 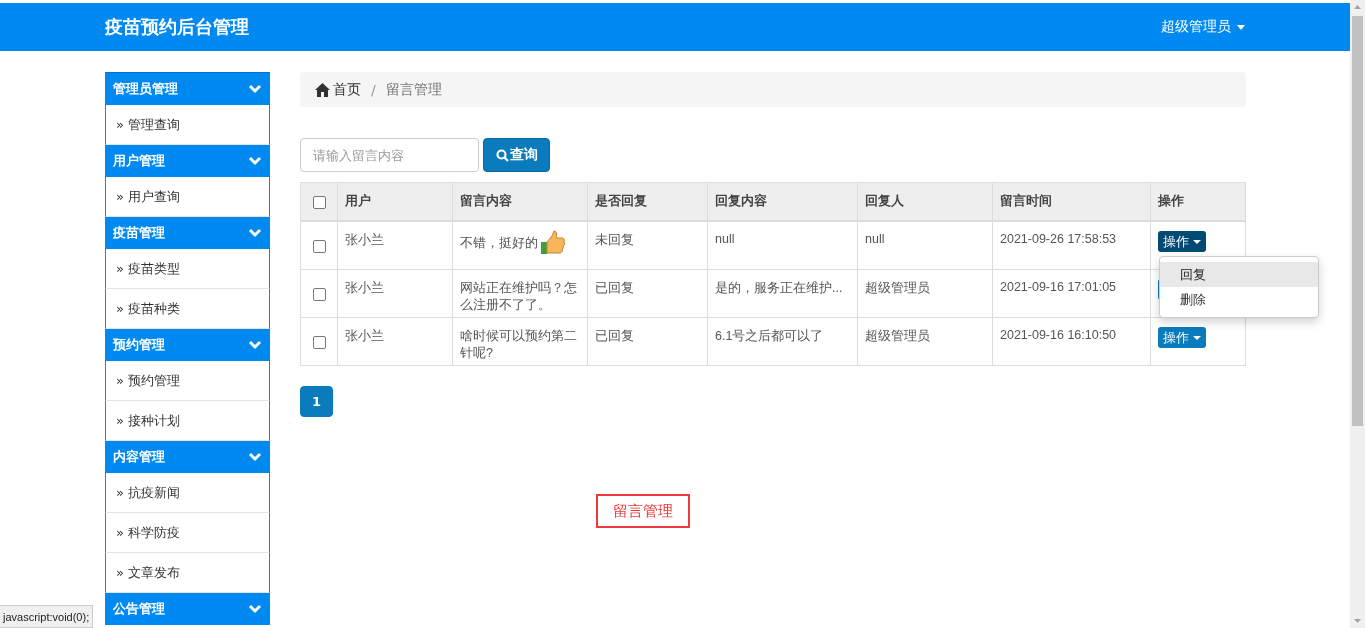 What do you see at coordinates (502, 155) in the screenshot?
I see `search-icon` at bounding box center [502, 155].